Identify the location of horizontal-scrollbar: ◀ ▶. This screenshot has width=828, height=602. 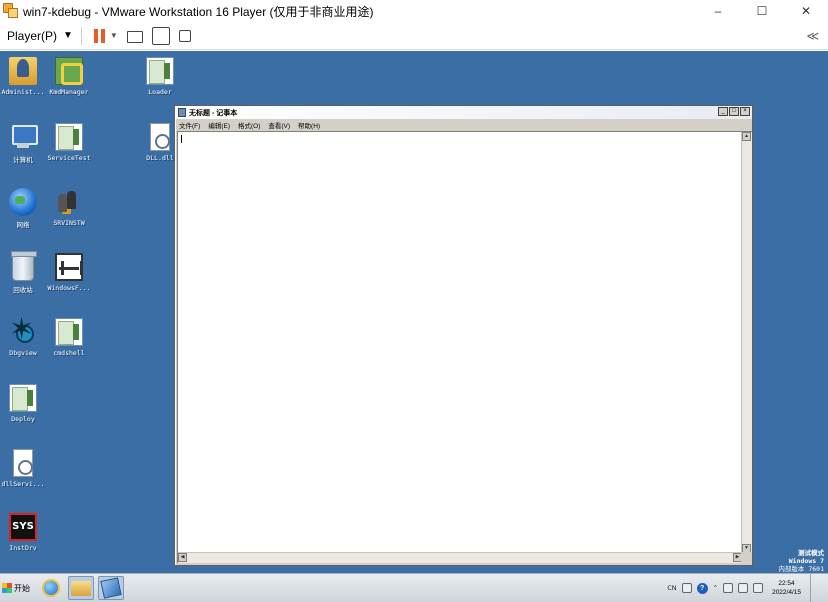
(460, 557).